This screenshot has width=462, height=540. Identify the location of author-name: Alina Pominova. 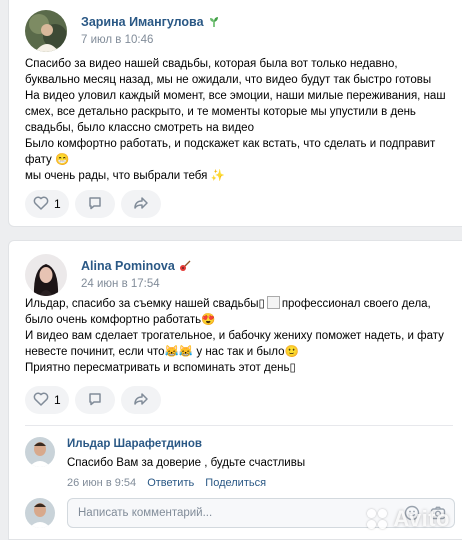
(136, 266).